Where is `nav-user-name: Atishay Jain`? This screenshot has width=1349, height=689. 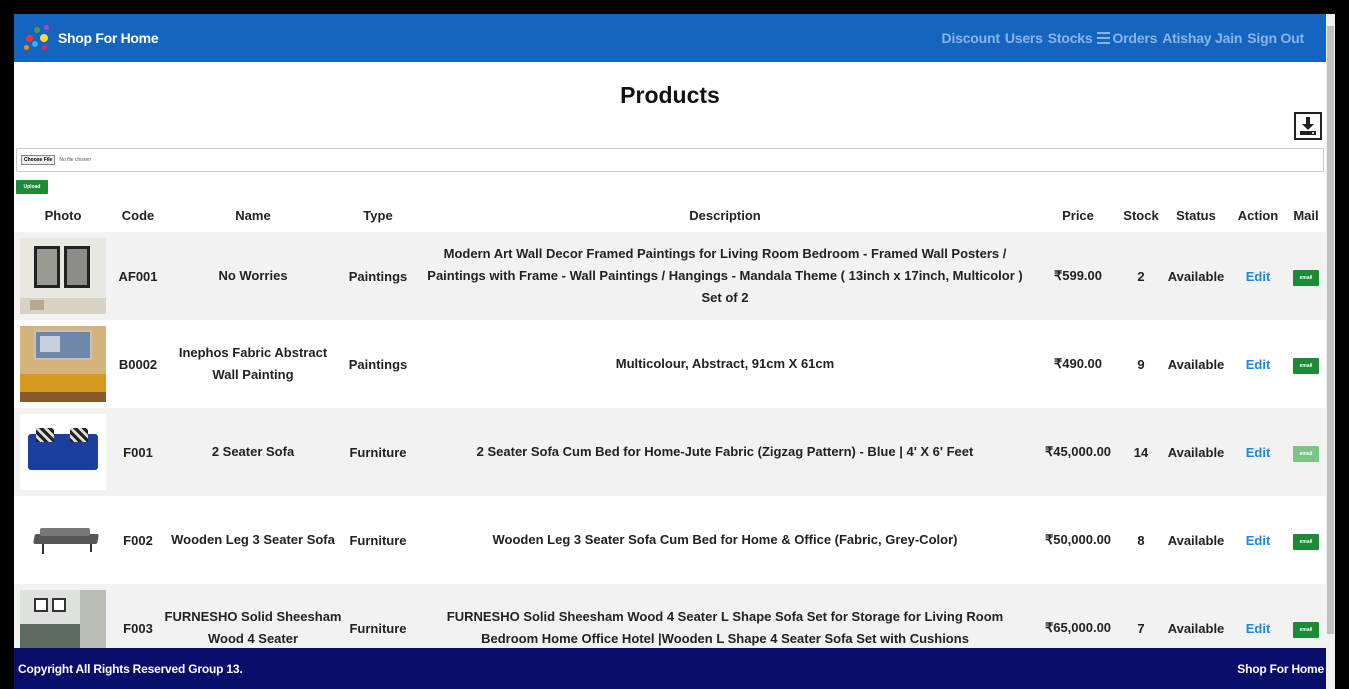
nav-user-name: Atishay Jain is located at coordinates (1202, 38).